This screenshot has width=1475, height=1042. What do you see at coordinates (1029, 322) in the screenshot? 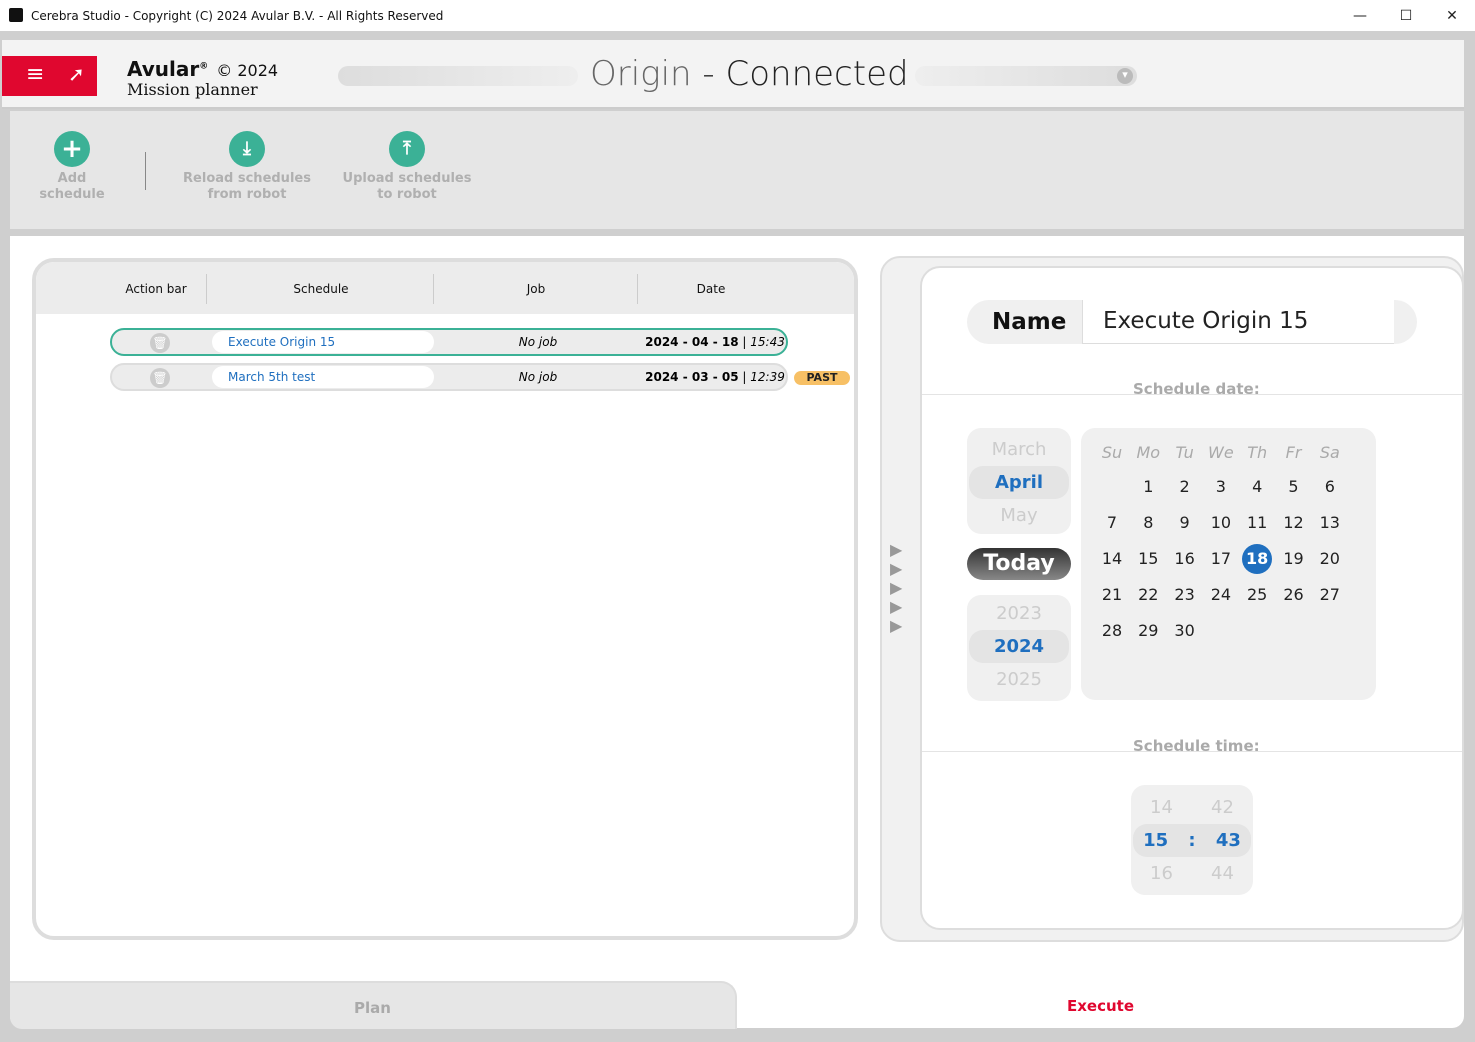
I see `name-label: Name` at bounding box center [1029, 322].